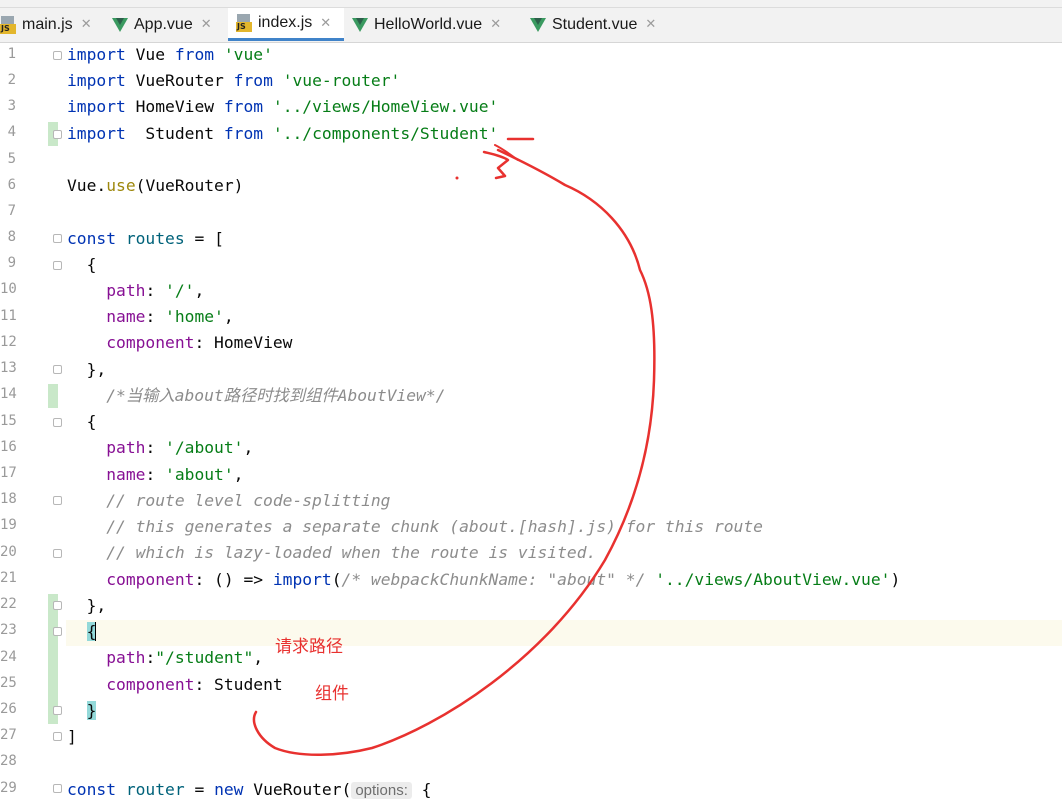 The image size is (1062, 811). I want to click on annotation-component: 组件, so click(332, 694).